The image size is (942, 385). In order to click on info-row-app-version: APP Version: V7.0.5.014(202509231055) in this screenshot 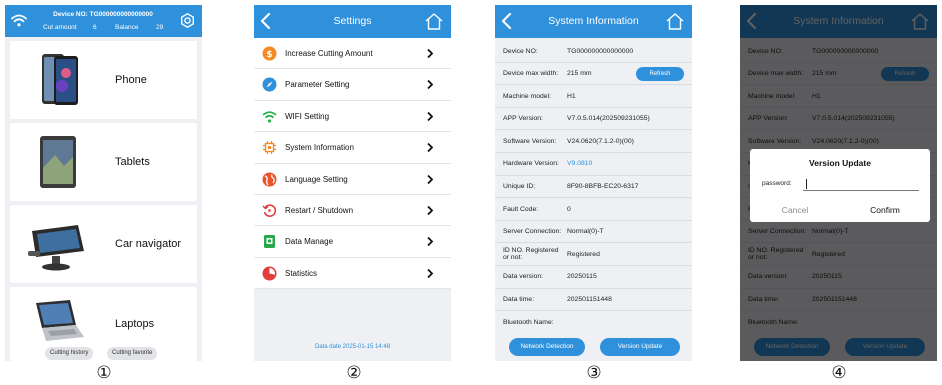, I will do `click(593, 119)`.